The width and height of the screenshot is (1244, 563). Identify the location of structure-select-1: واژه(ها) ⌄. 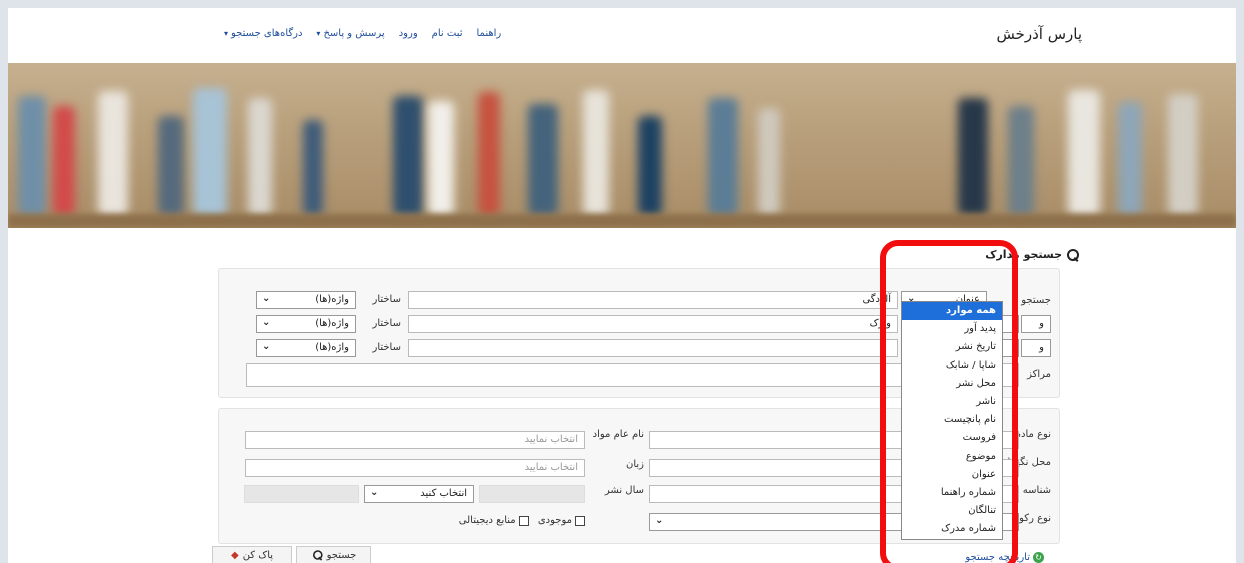
(306, 300).